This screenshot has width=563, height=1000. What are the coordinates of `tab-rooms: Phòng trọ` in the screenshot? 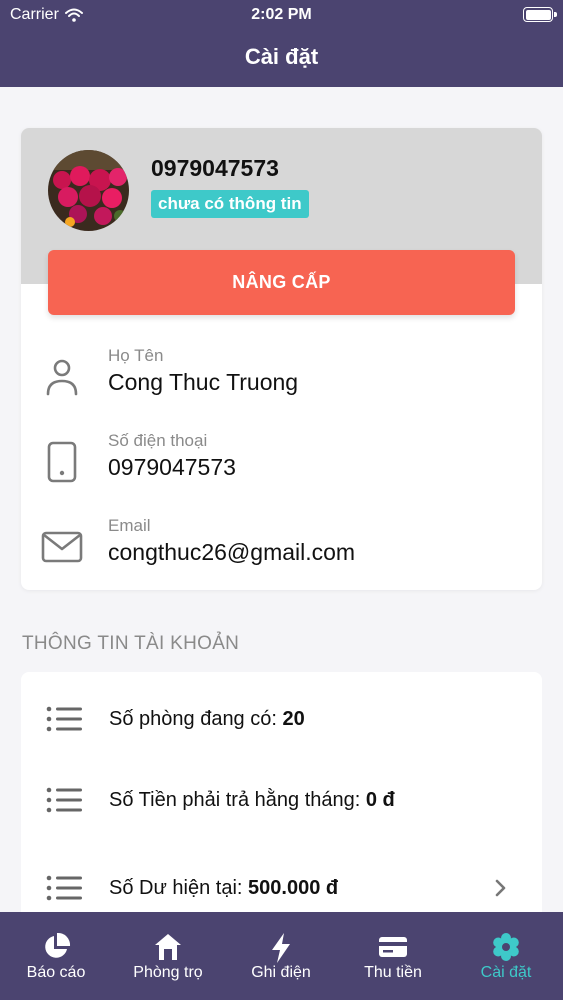 It's located at (168, 956).